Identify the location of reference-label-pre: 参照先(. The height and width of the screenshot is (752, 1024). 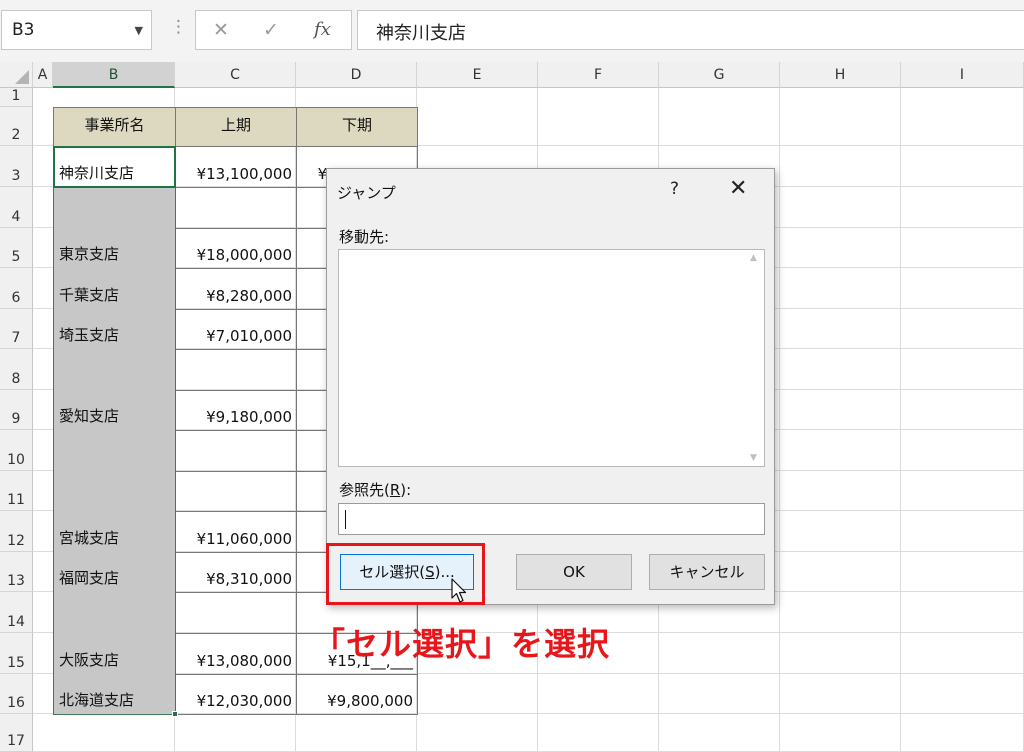
(364, 490).